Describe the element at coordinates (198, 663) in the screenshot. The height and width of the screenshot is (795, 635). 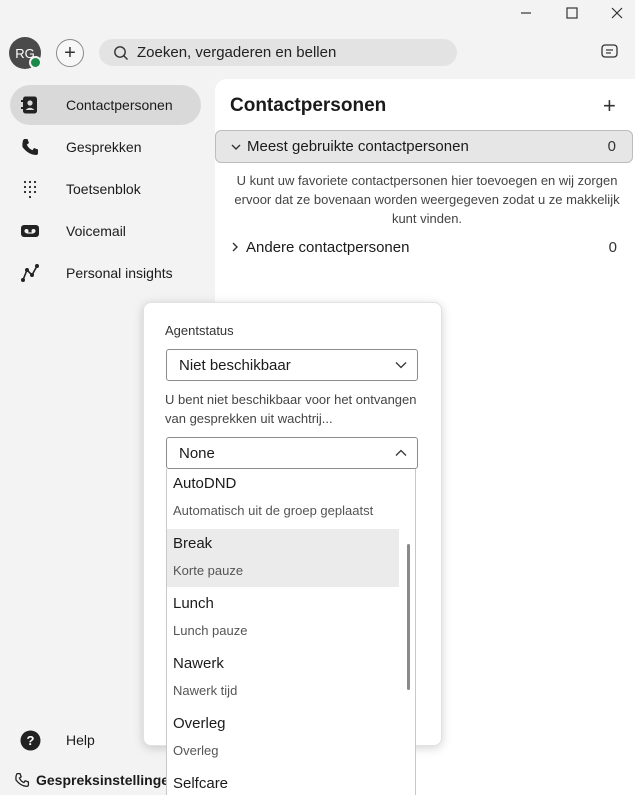
I see `option-title: Nawerk` at that location.